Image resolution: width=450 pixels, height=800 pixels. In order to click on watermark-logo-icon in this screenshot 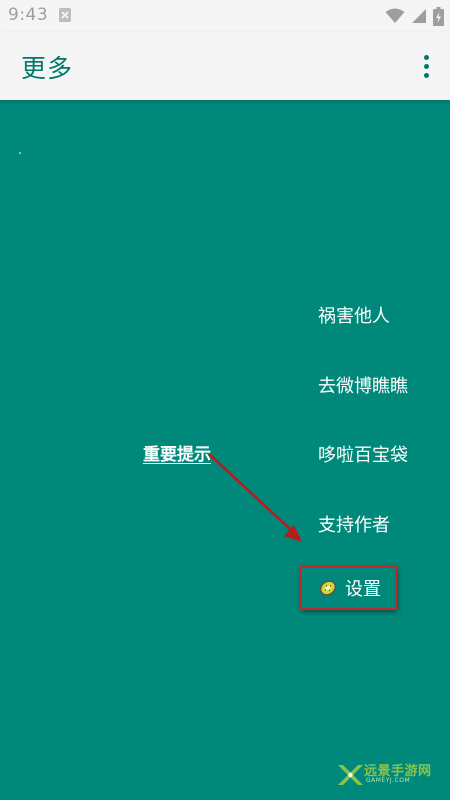, I will do `click(350, 775)`.